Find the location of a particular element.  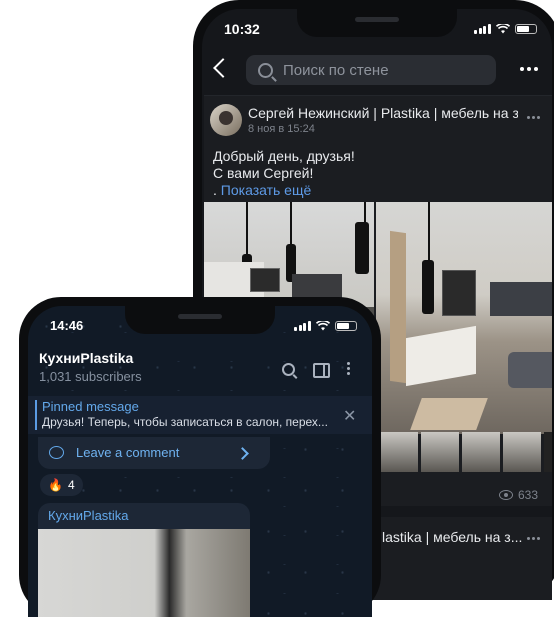

message-channel-name: КухниPlastika is located at coordinates (88, 515).